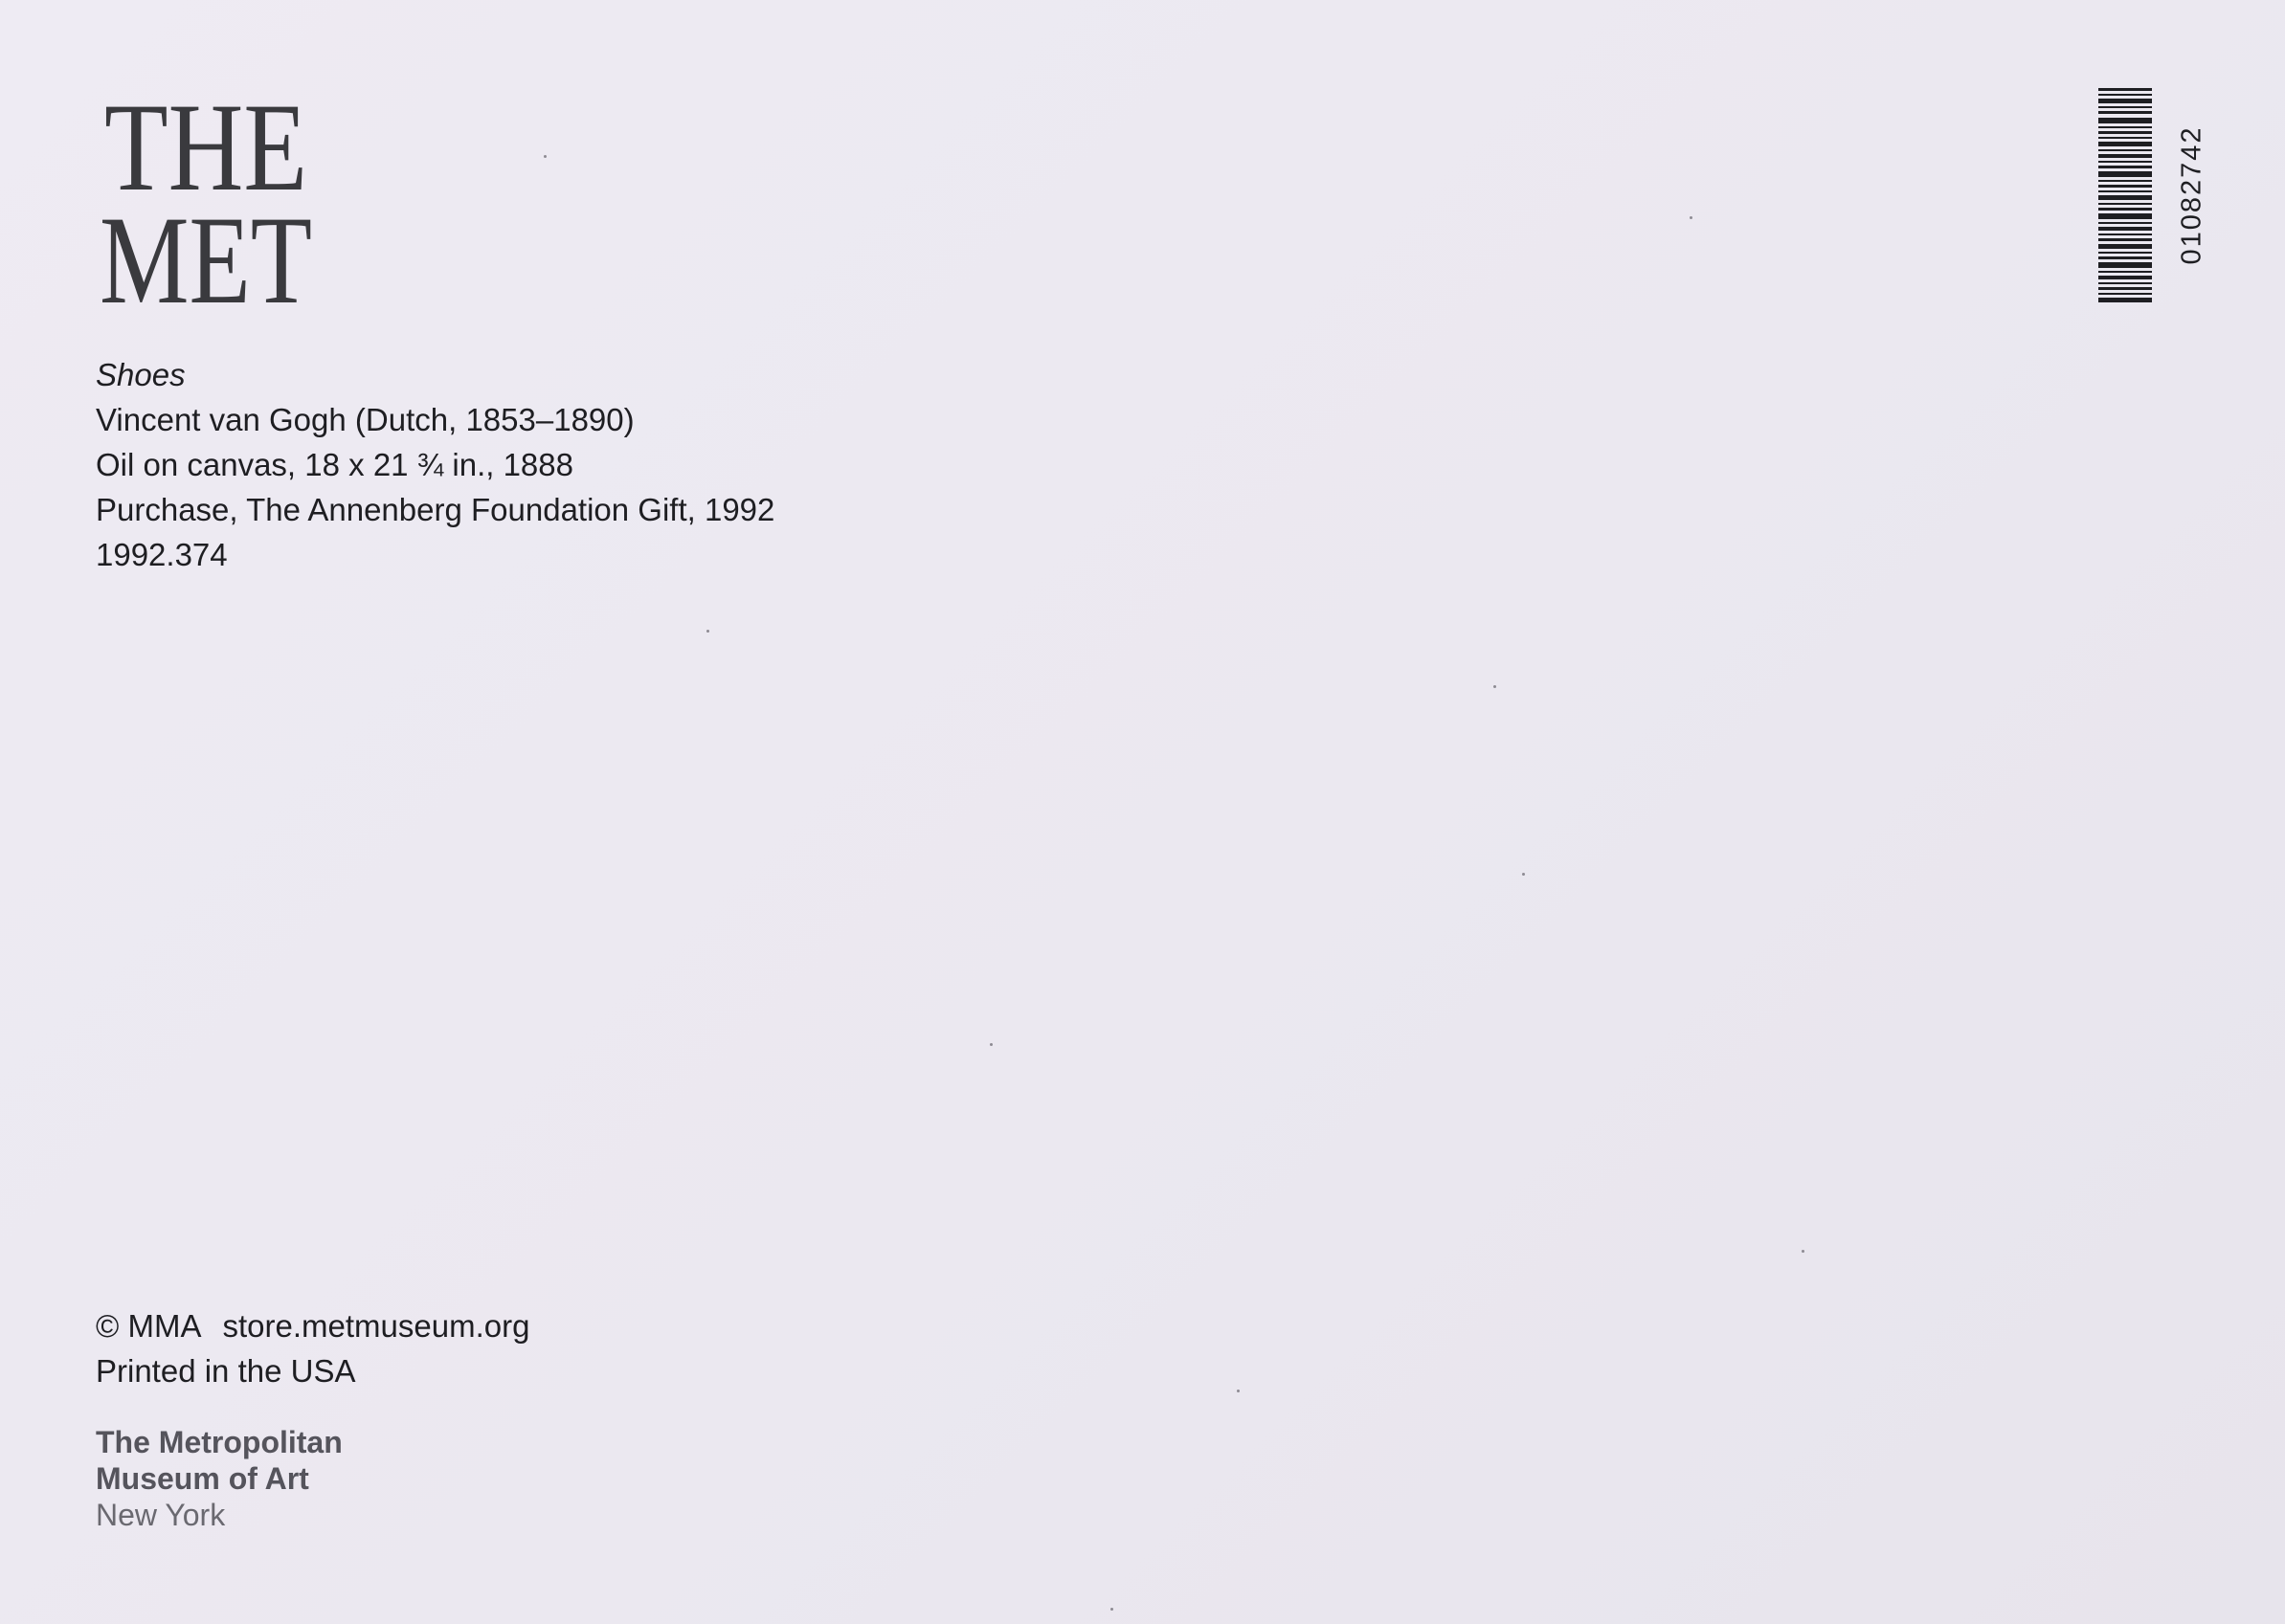 This screenshot has width=2285, height=1624. What do you see at coordinates (162, 554) in the screenshot?
I see `artwork-accession: 1992.374` at bounding box center [162, 554].